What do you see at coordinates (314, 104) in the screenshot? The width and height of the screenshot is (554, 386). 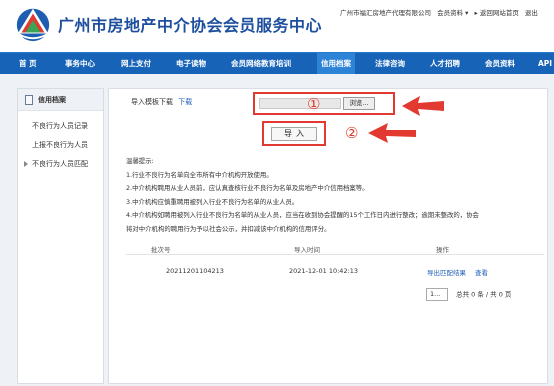 I see `annotation-marker-1: ①` at bounding box center [314, 104].